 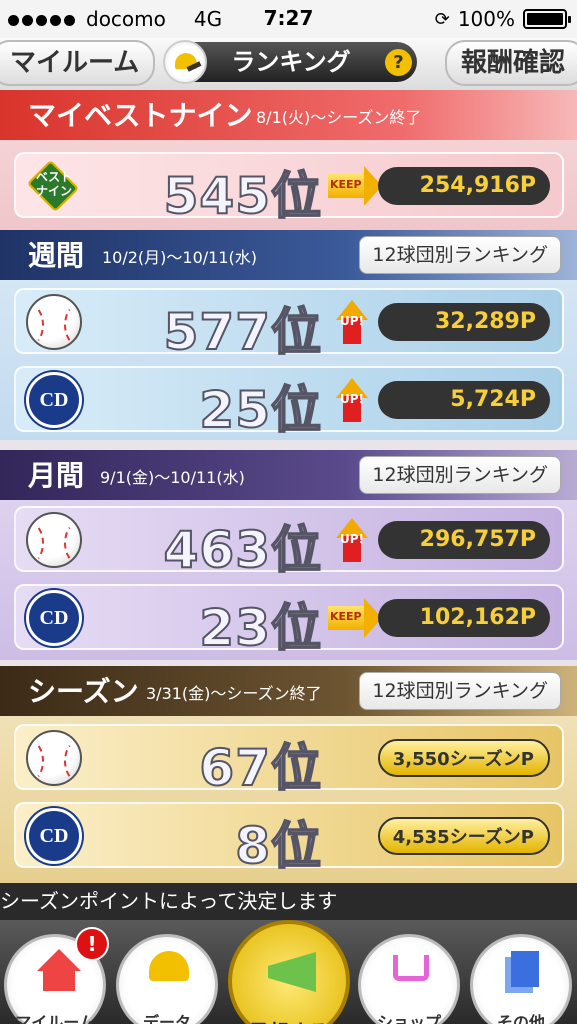 What do you see at coordinates (78, 63) in the screenshot?
I see `my-room-button: マイルーム` at bounding box center [78, 63].